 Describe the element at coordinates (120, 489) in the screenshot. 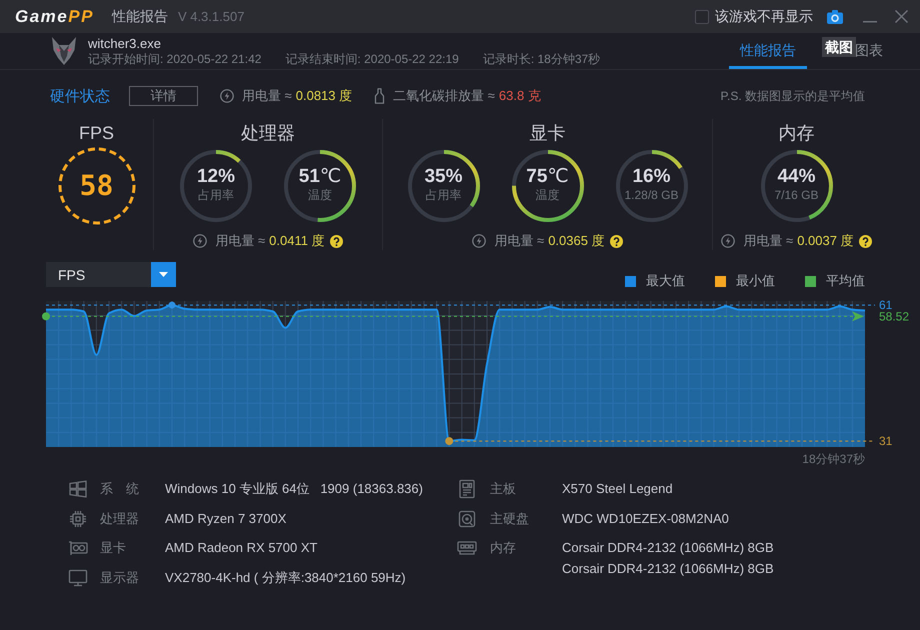

I see `spec-label: 系 统` at that location.